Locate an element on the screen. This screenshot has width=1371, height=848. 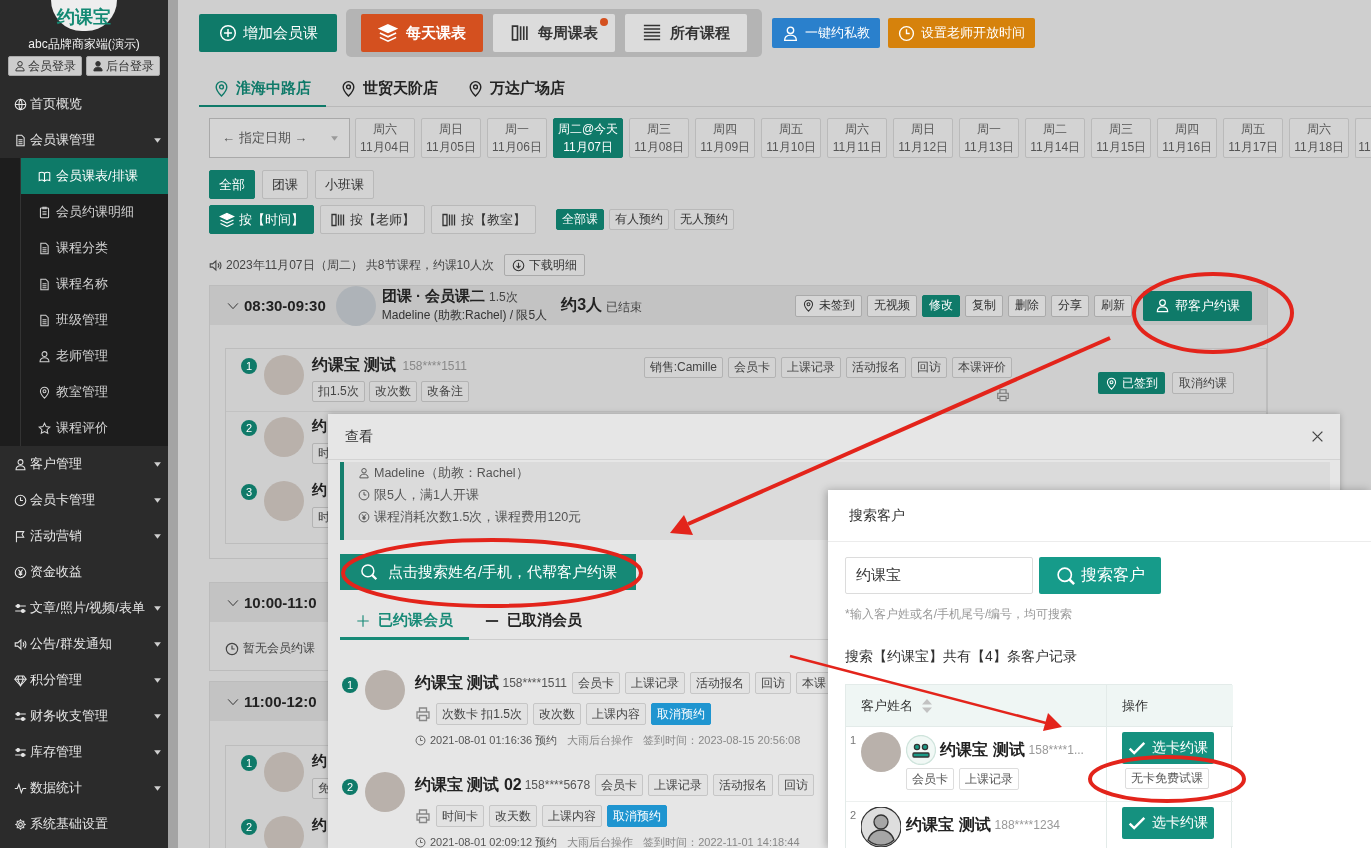
date-picker: ← 指定日期 → is located at coordinates (279, 138).